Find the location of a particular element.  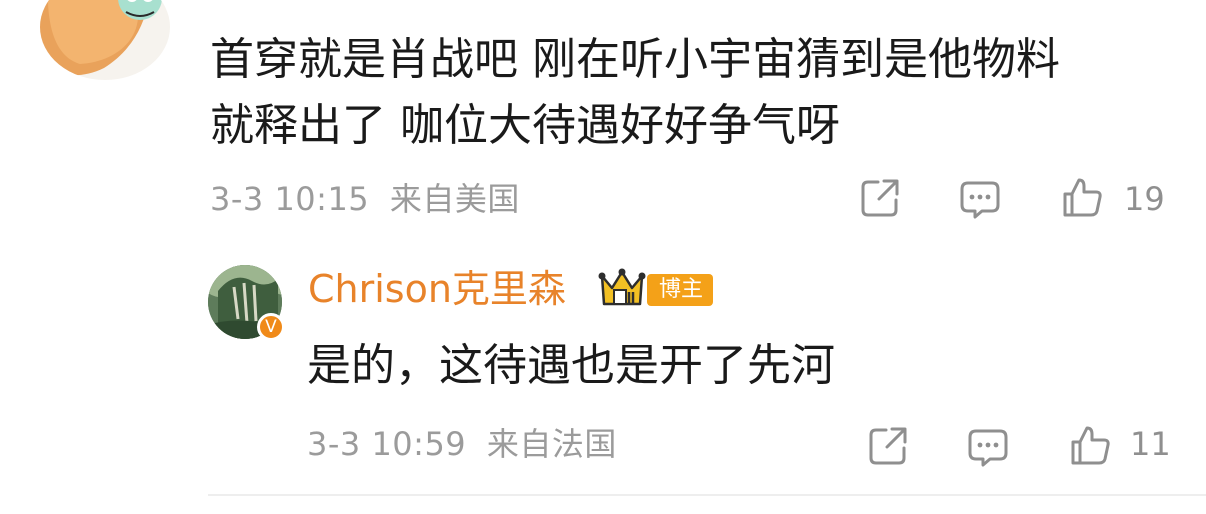

comment-text-line-2: 就释出了 咖位大待遇好好争气呀 is located at coordinates (525, 125).